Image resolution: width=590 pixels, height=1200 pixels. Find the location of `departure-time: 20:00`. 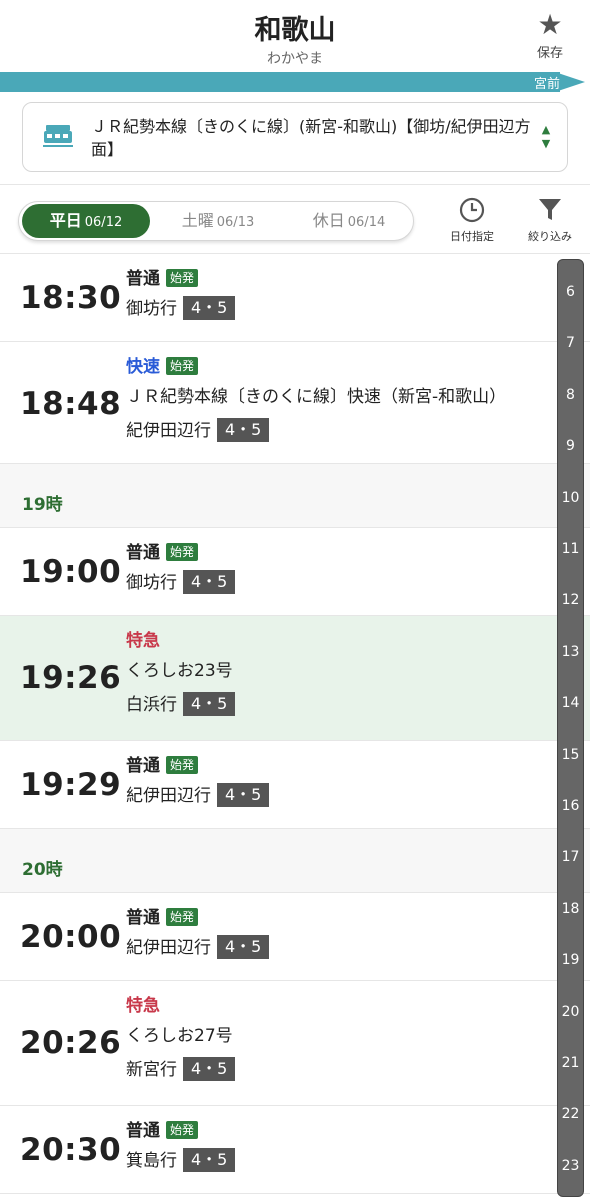

departure-time: 20:00 is located at coordinates (71, 937).